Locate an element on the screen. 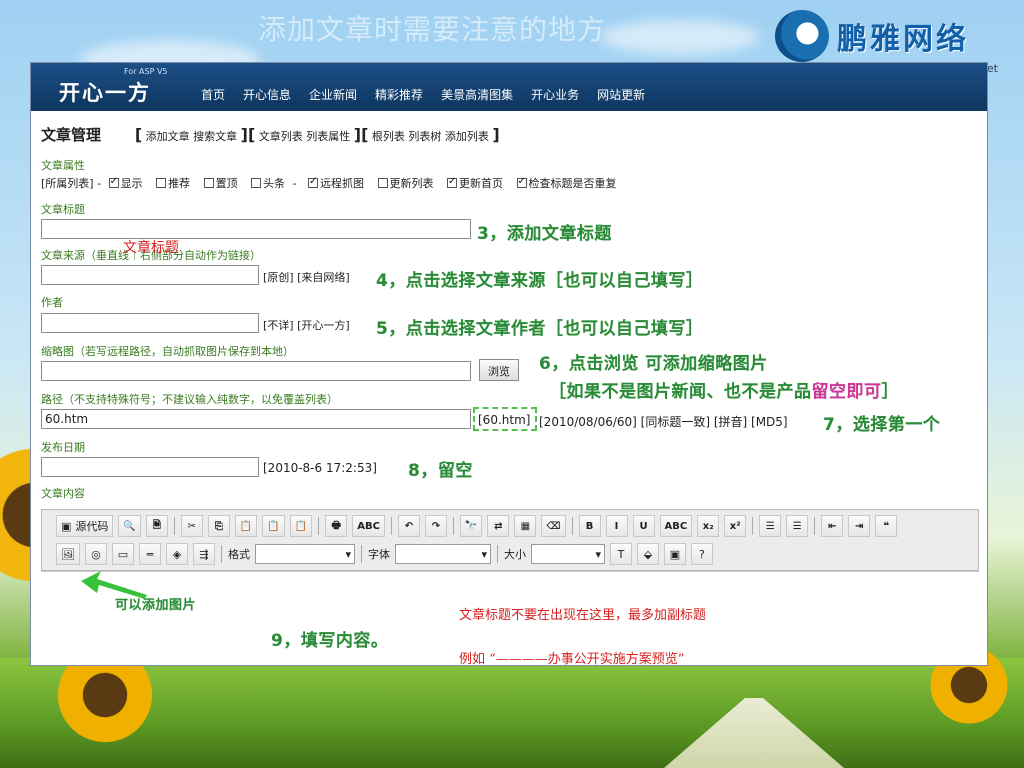  smiley-button: ◈ is located at coordinates (176, 554).